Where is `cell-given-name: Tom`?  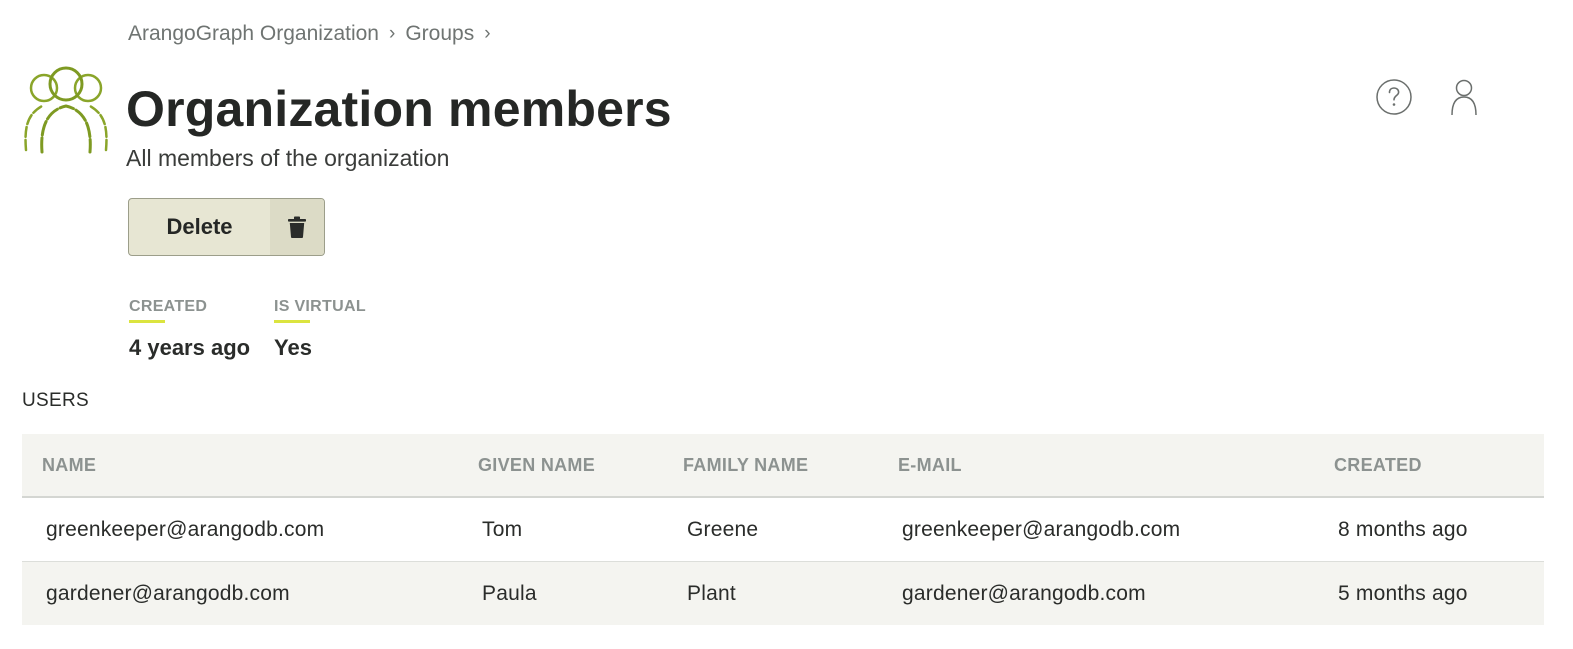 cell-given-name: Tom is located at coordinates (502, 529).